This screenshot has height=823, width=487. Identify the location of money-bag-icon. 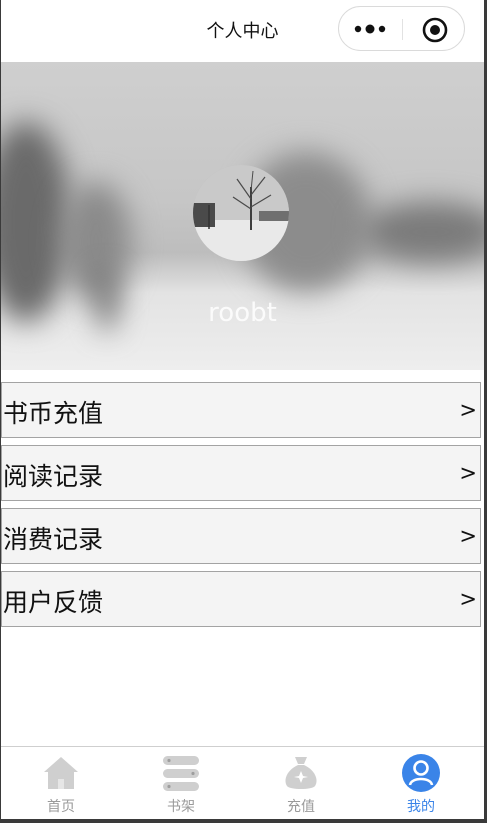
(301, 773).